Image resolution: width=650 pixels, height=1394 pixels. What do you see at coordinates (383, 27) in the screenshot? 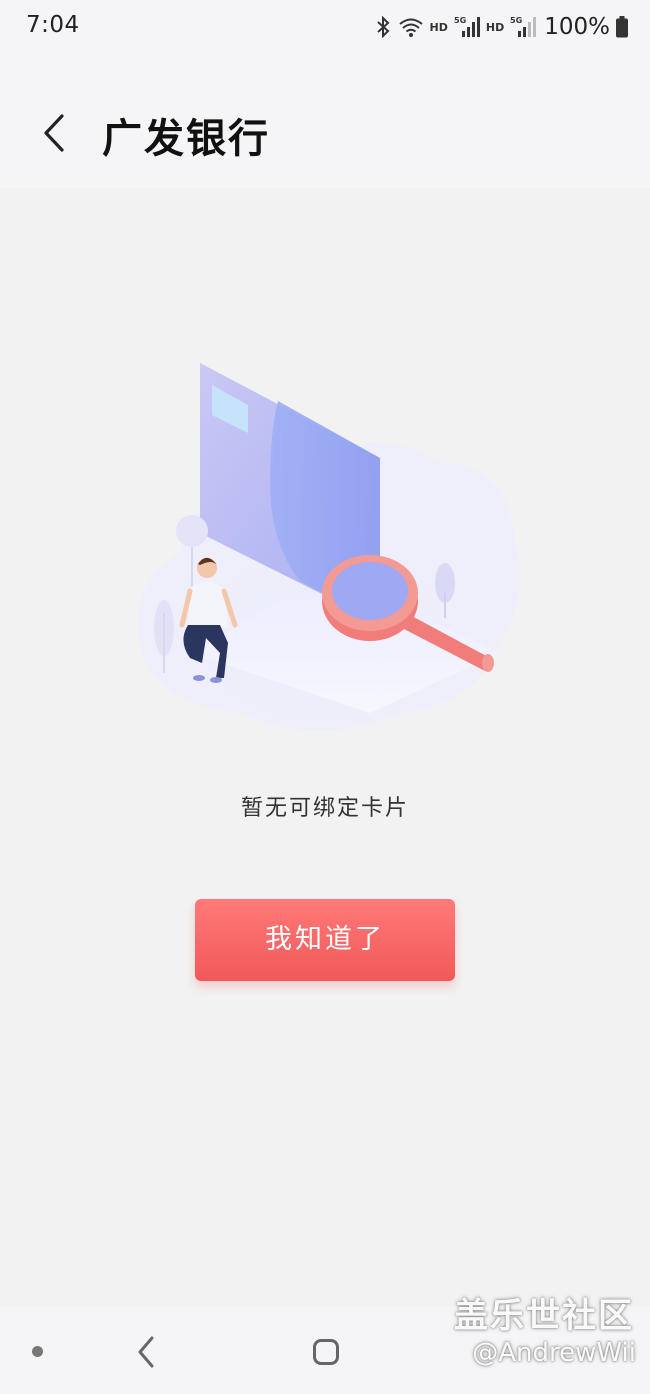
I see `bluetooth-icon` at bounding box center [383, 27].